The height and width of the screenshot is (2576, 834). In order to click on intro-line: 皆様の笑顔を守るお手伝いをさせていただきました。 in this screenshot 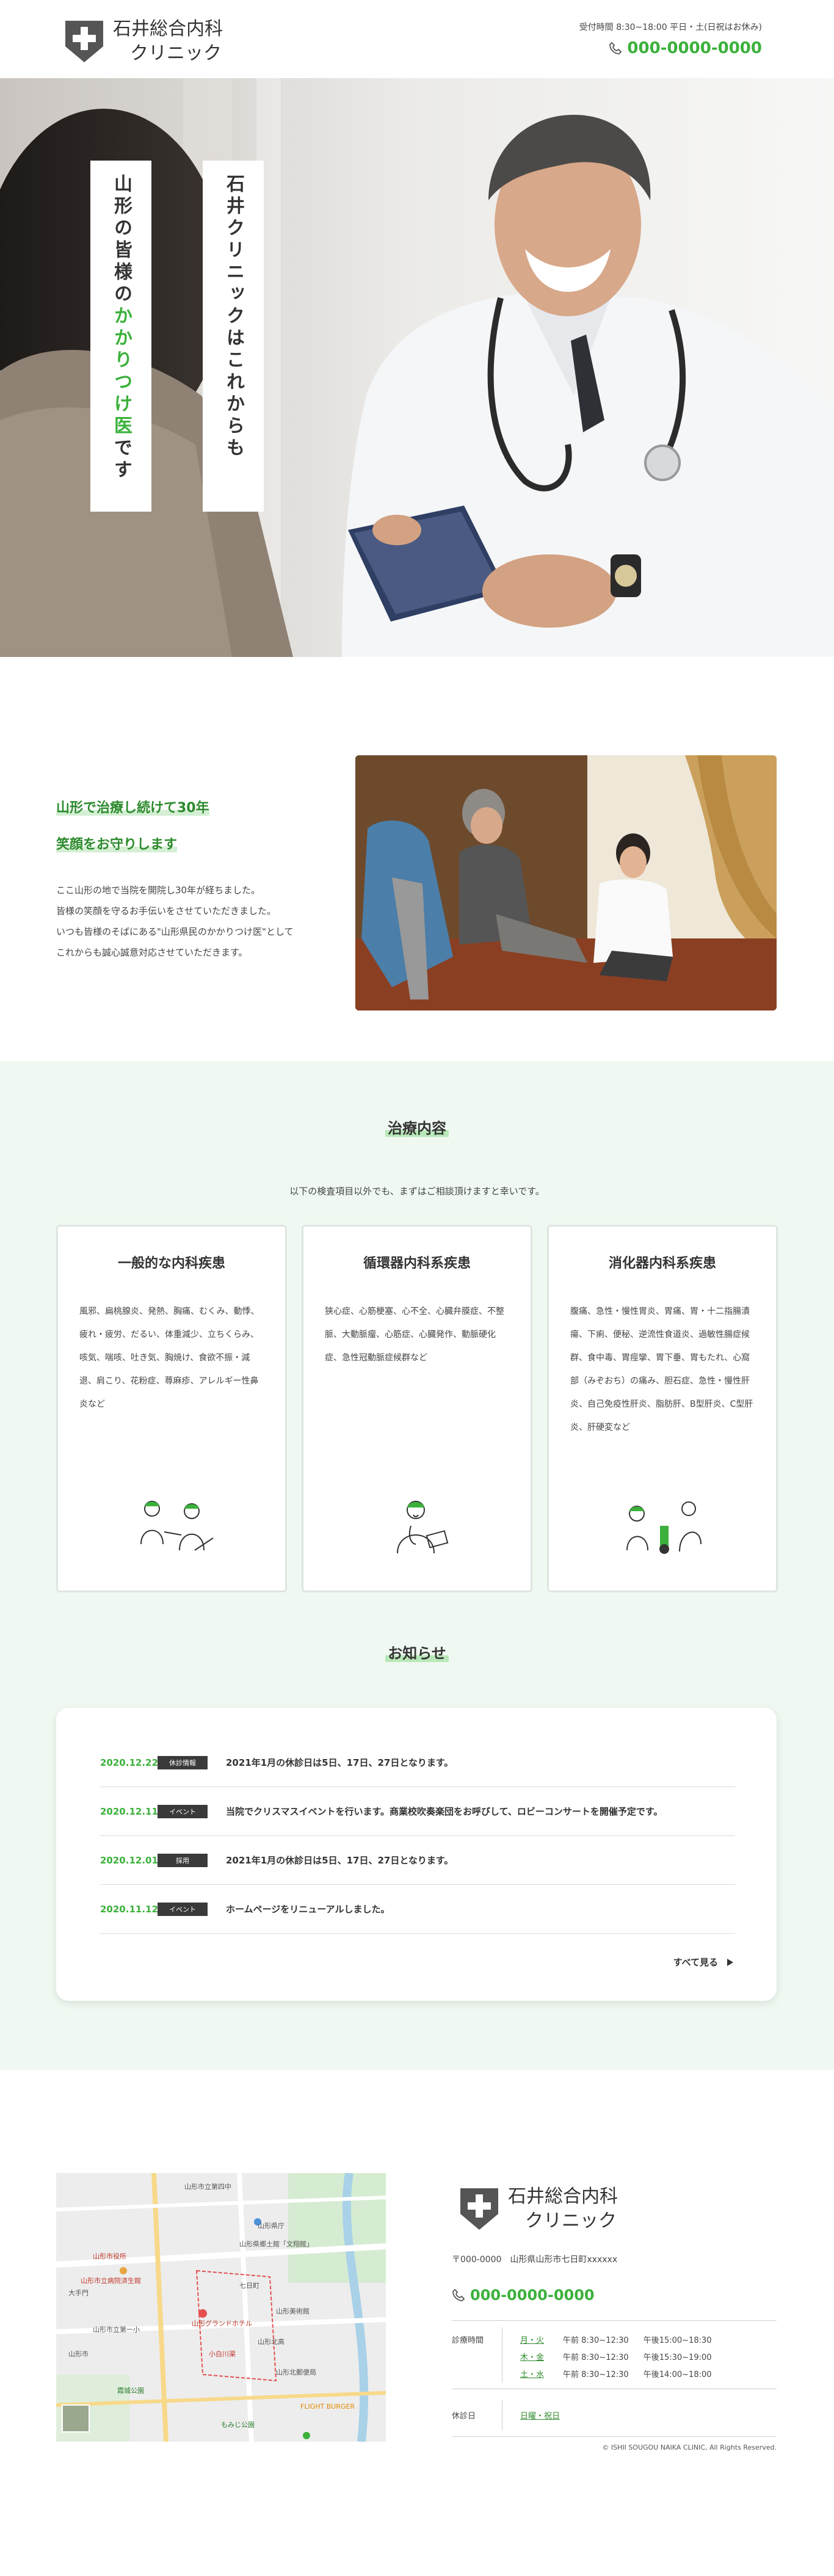, I will do `click(166, 910)`.